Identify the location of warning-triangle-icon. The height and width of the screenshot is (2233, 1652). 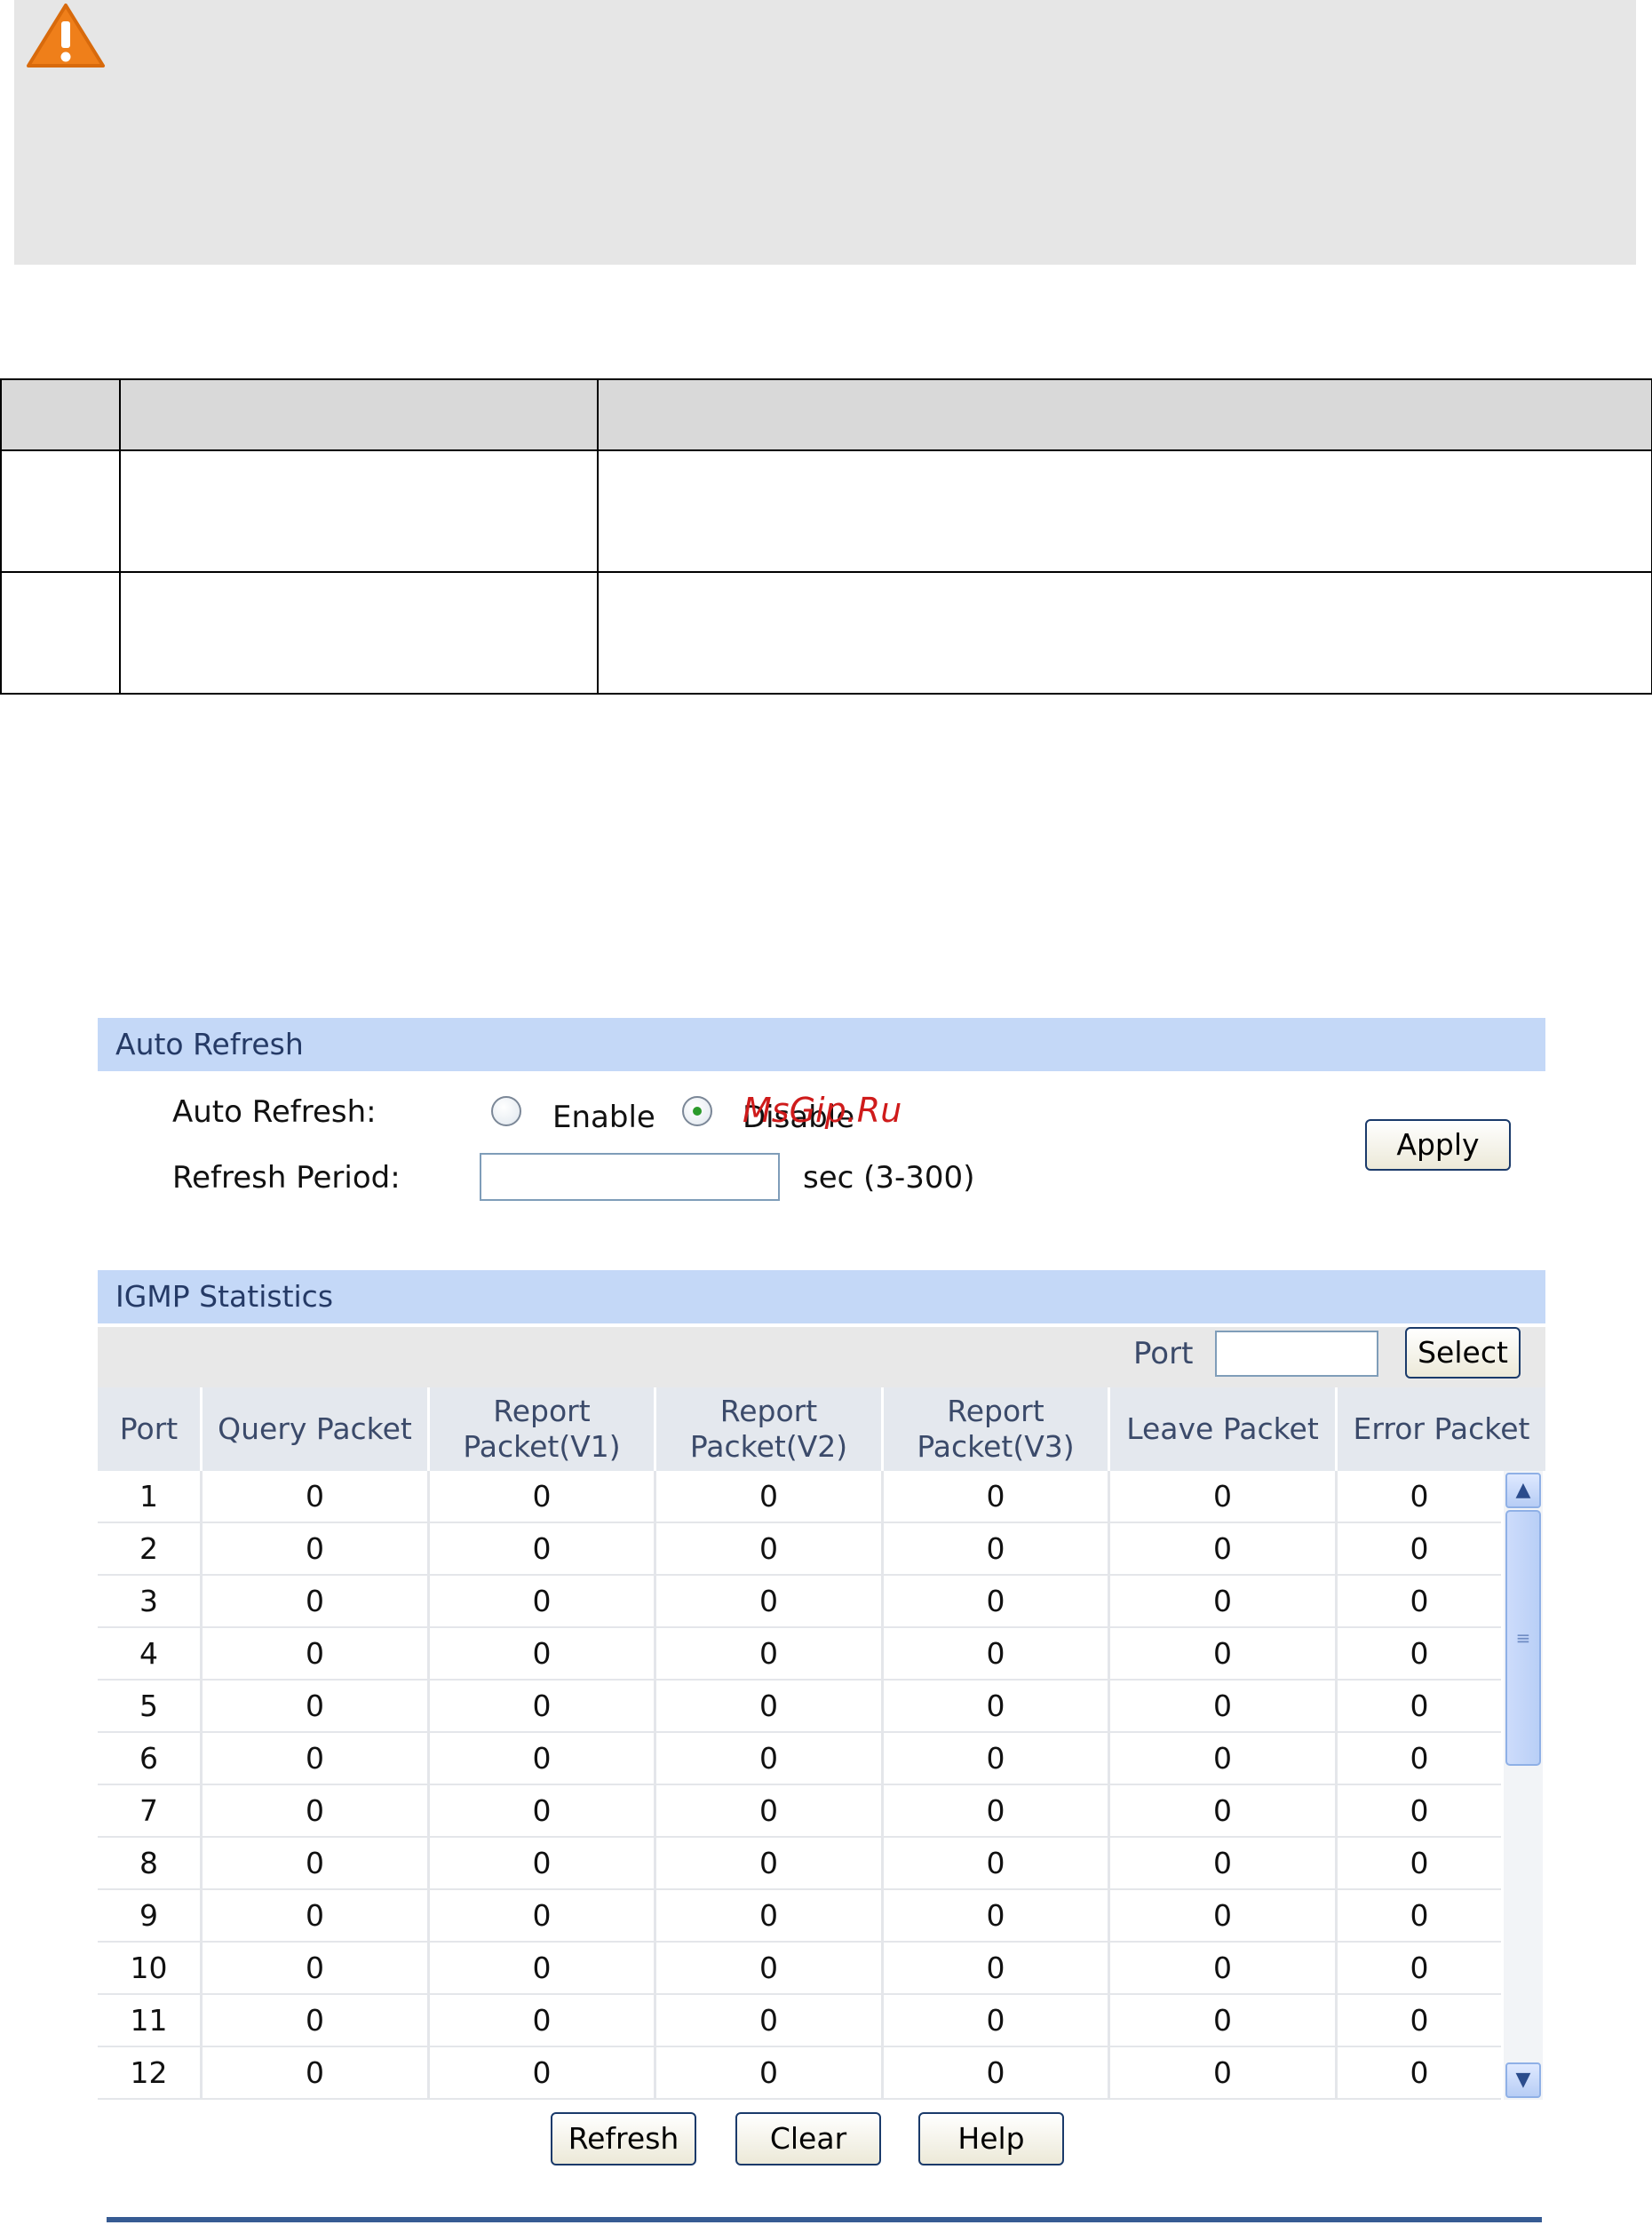
(66, 36).